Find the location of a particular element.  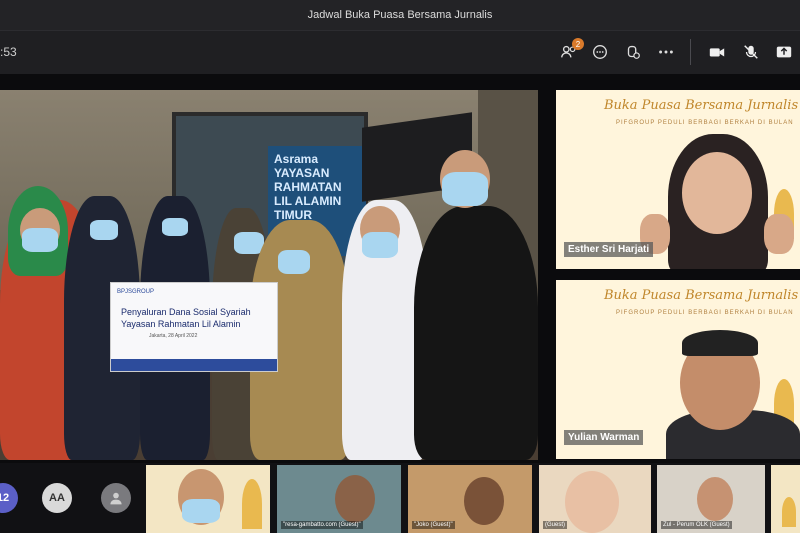

participant-caption: Zul - Perum OLK (Guest) is located at coordinates (696, 525).